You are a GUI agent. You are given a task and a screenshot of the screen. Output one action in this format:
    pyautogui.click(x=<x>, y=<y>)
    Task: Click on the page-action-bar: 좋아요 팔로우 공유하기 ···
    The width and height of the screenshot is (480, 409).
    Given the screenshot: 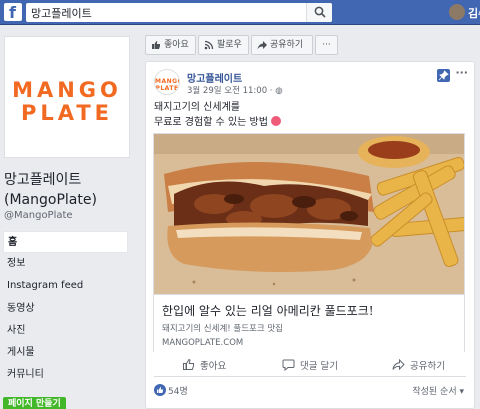 What is the action you would take?
    pyautogui.click(x=241, y=45)
    